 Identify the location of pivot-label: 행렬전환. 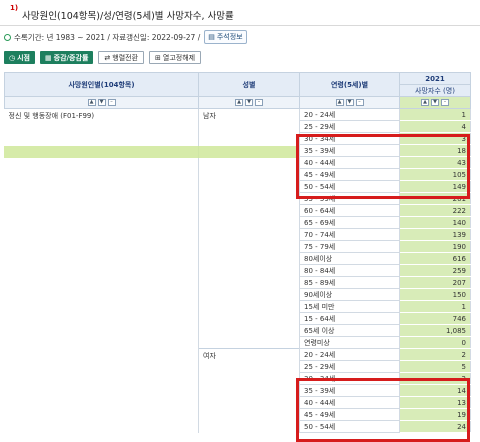
(125, 57).